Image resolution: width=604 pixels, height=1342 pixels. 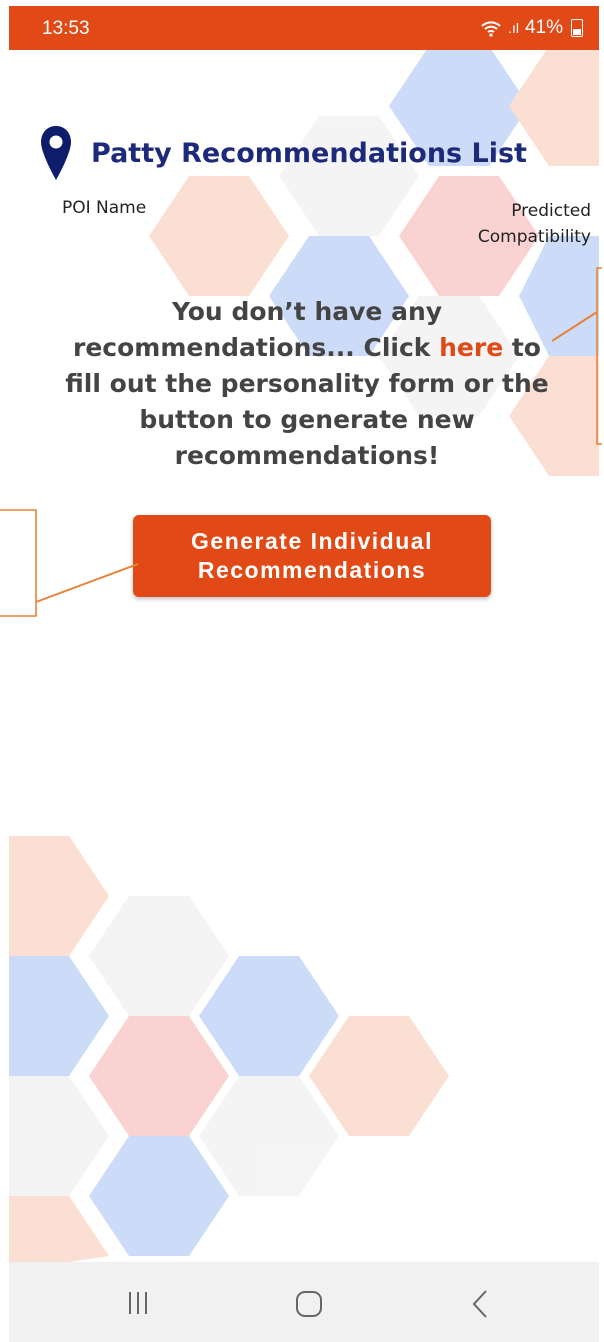 I want to click on generate-button-label: Generate Individual Recommendations, so click(x=312, y=556).